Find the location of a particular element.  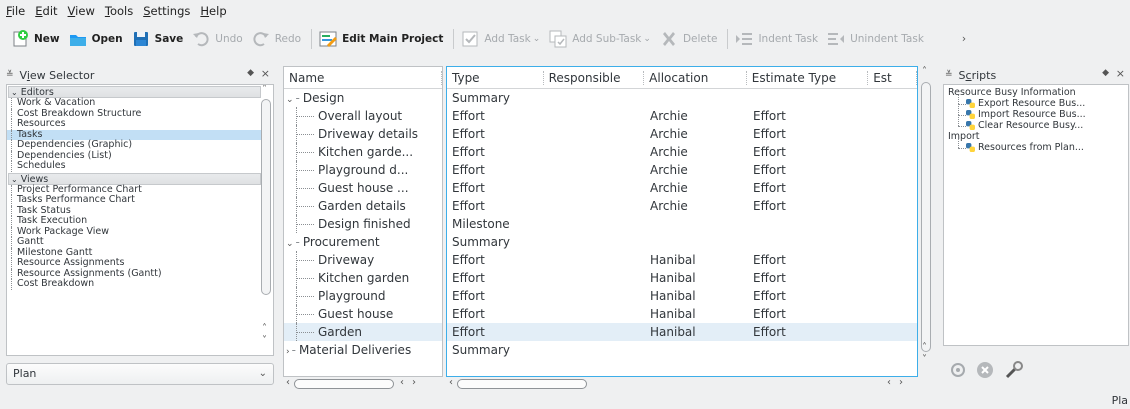

open-button: Open is located at coordinates (97, 39).